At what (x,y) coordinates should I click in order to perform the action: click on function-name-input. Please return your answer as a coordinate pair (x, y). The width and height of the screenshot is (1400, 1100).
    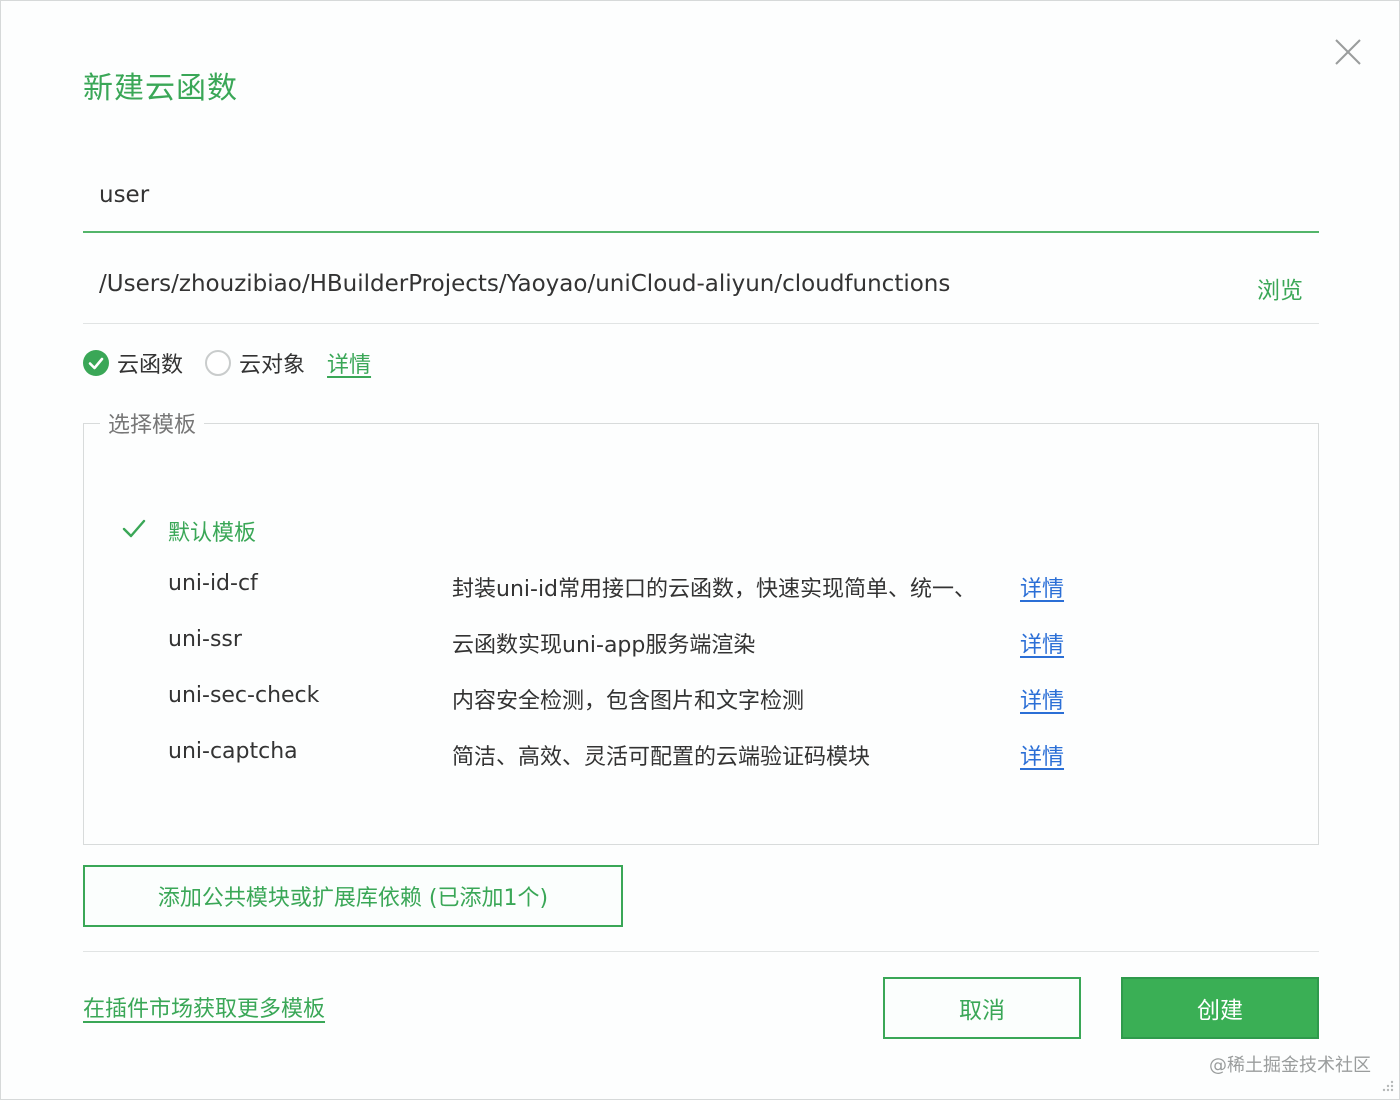
    Looking at the image, I should click on (699, 195).